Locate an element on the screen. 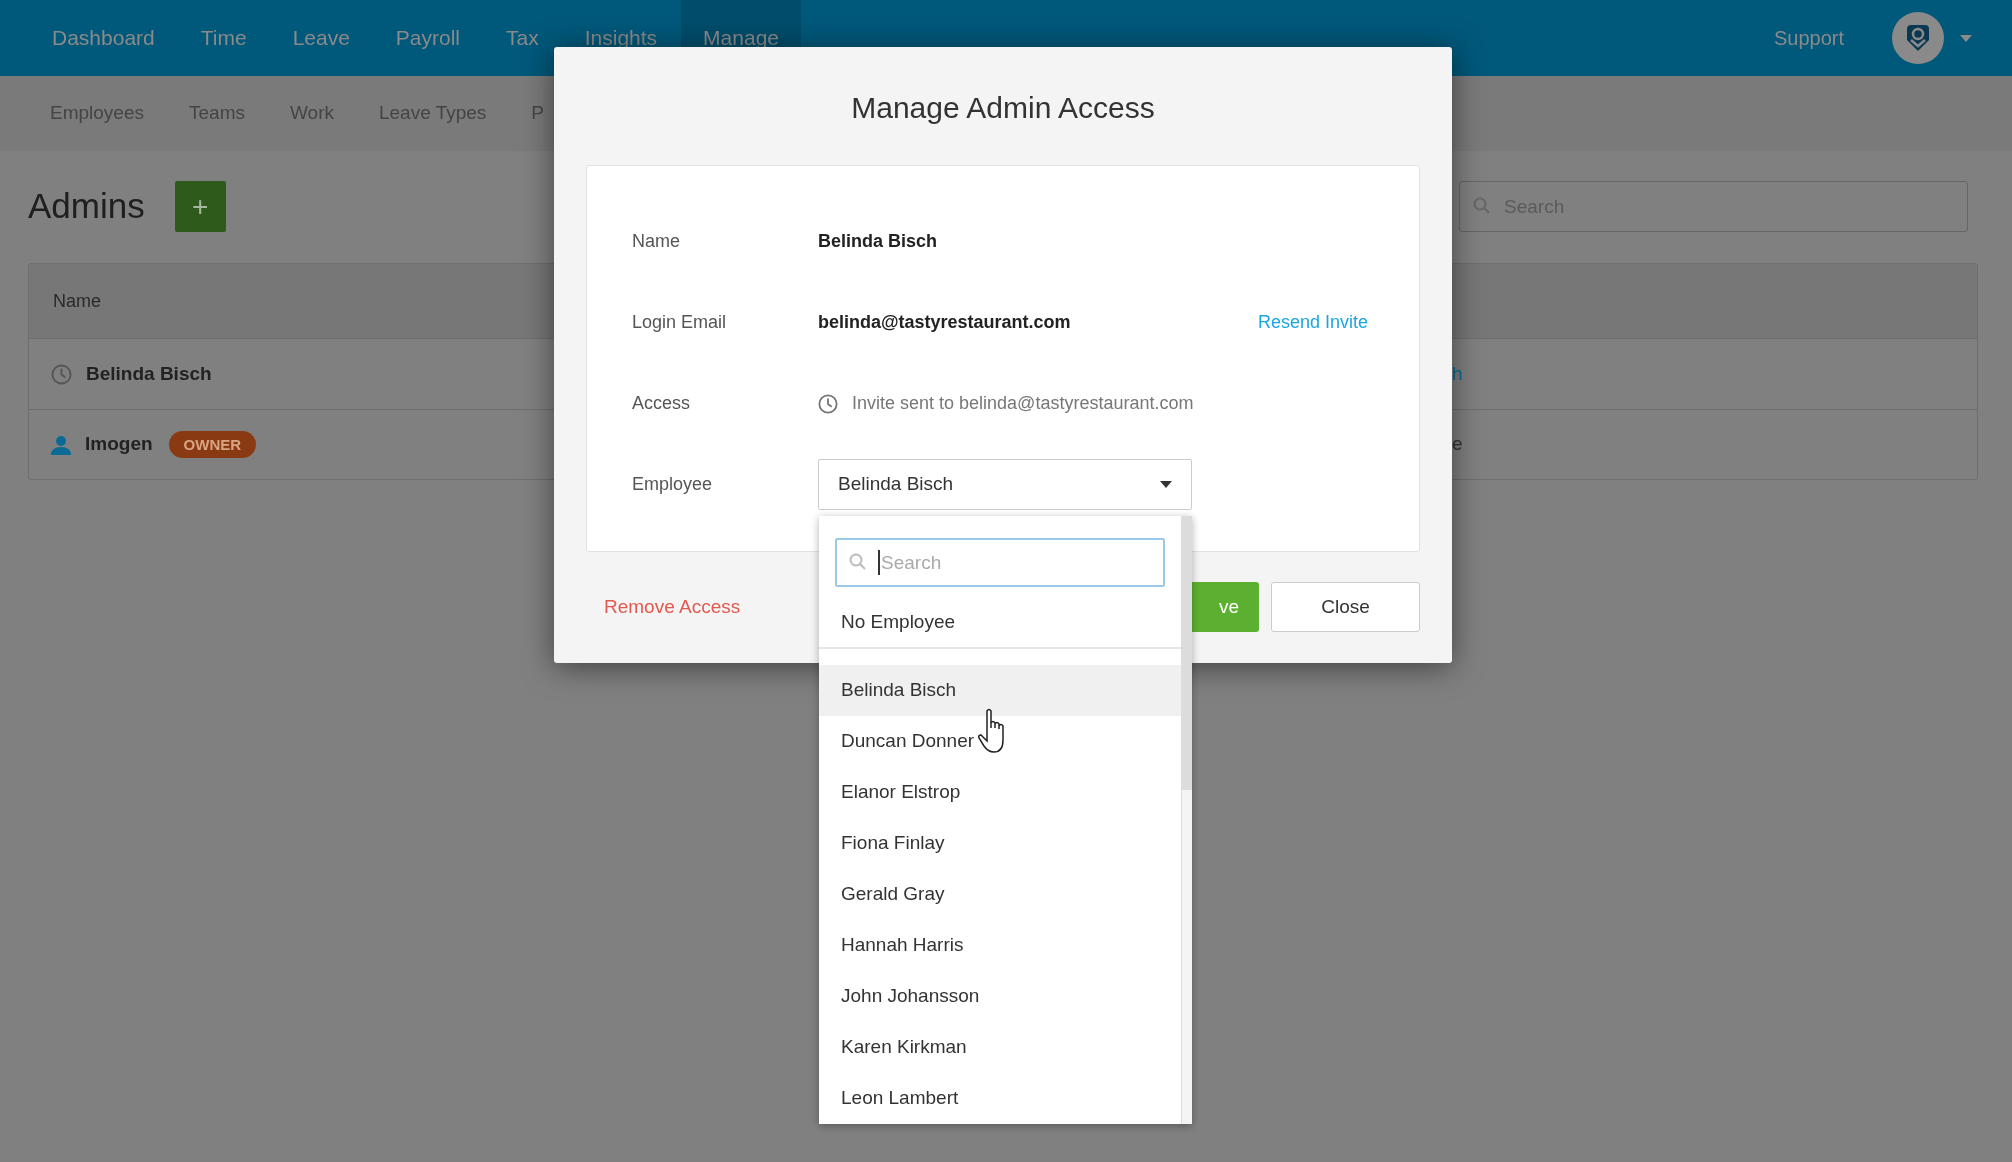 The width and height of the screenshot is (2012, 1162). field-label: Access is located at coordinates (662, 403).